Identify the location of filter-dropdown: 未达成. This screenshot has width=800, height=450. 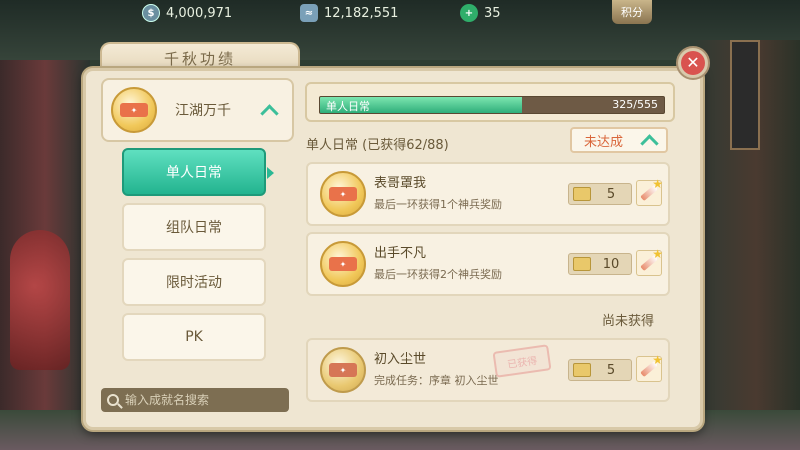
(619, 140).